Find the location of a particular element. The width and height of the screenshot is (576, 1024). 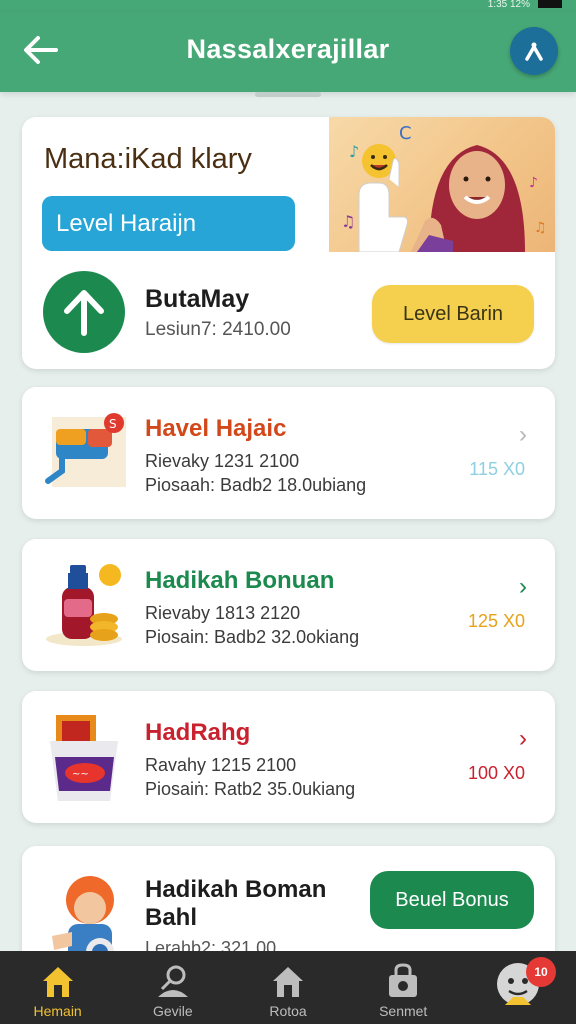

nav-item-rotoa: Rotoa is located at coordinates (287, 987).